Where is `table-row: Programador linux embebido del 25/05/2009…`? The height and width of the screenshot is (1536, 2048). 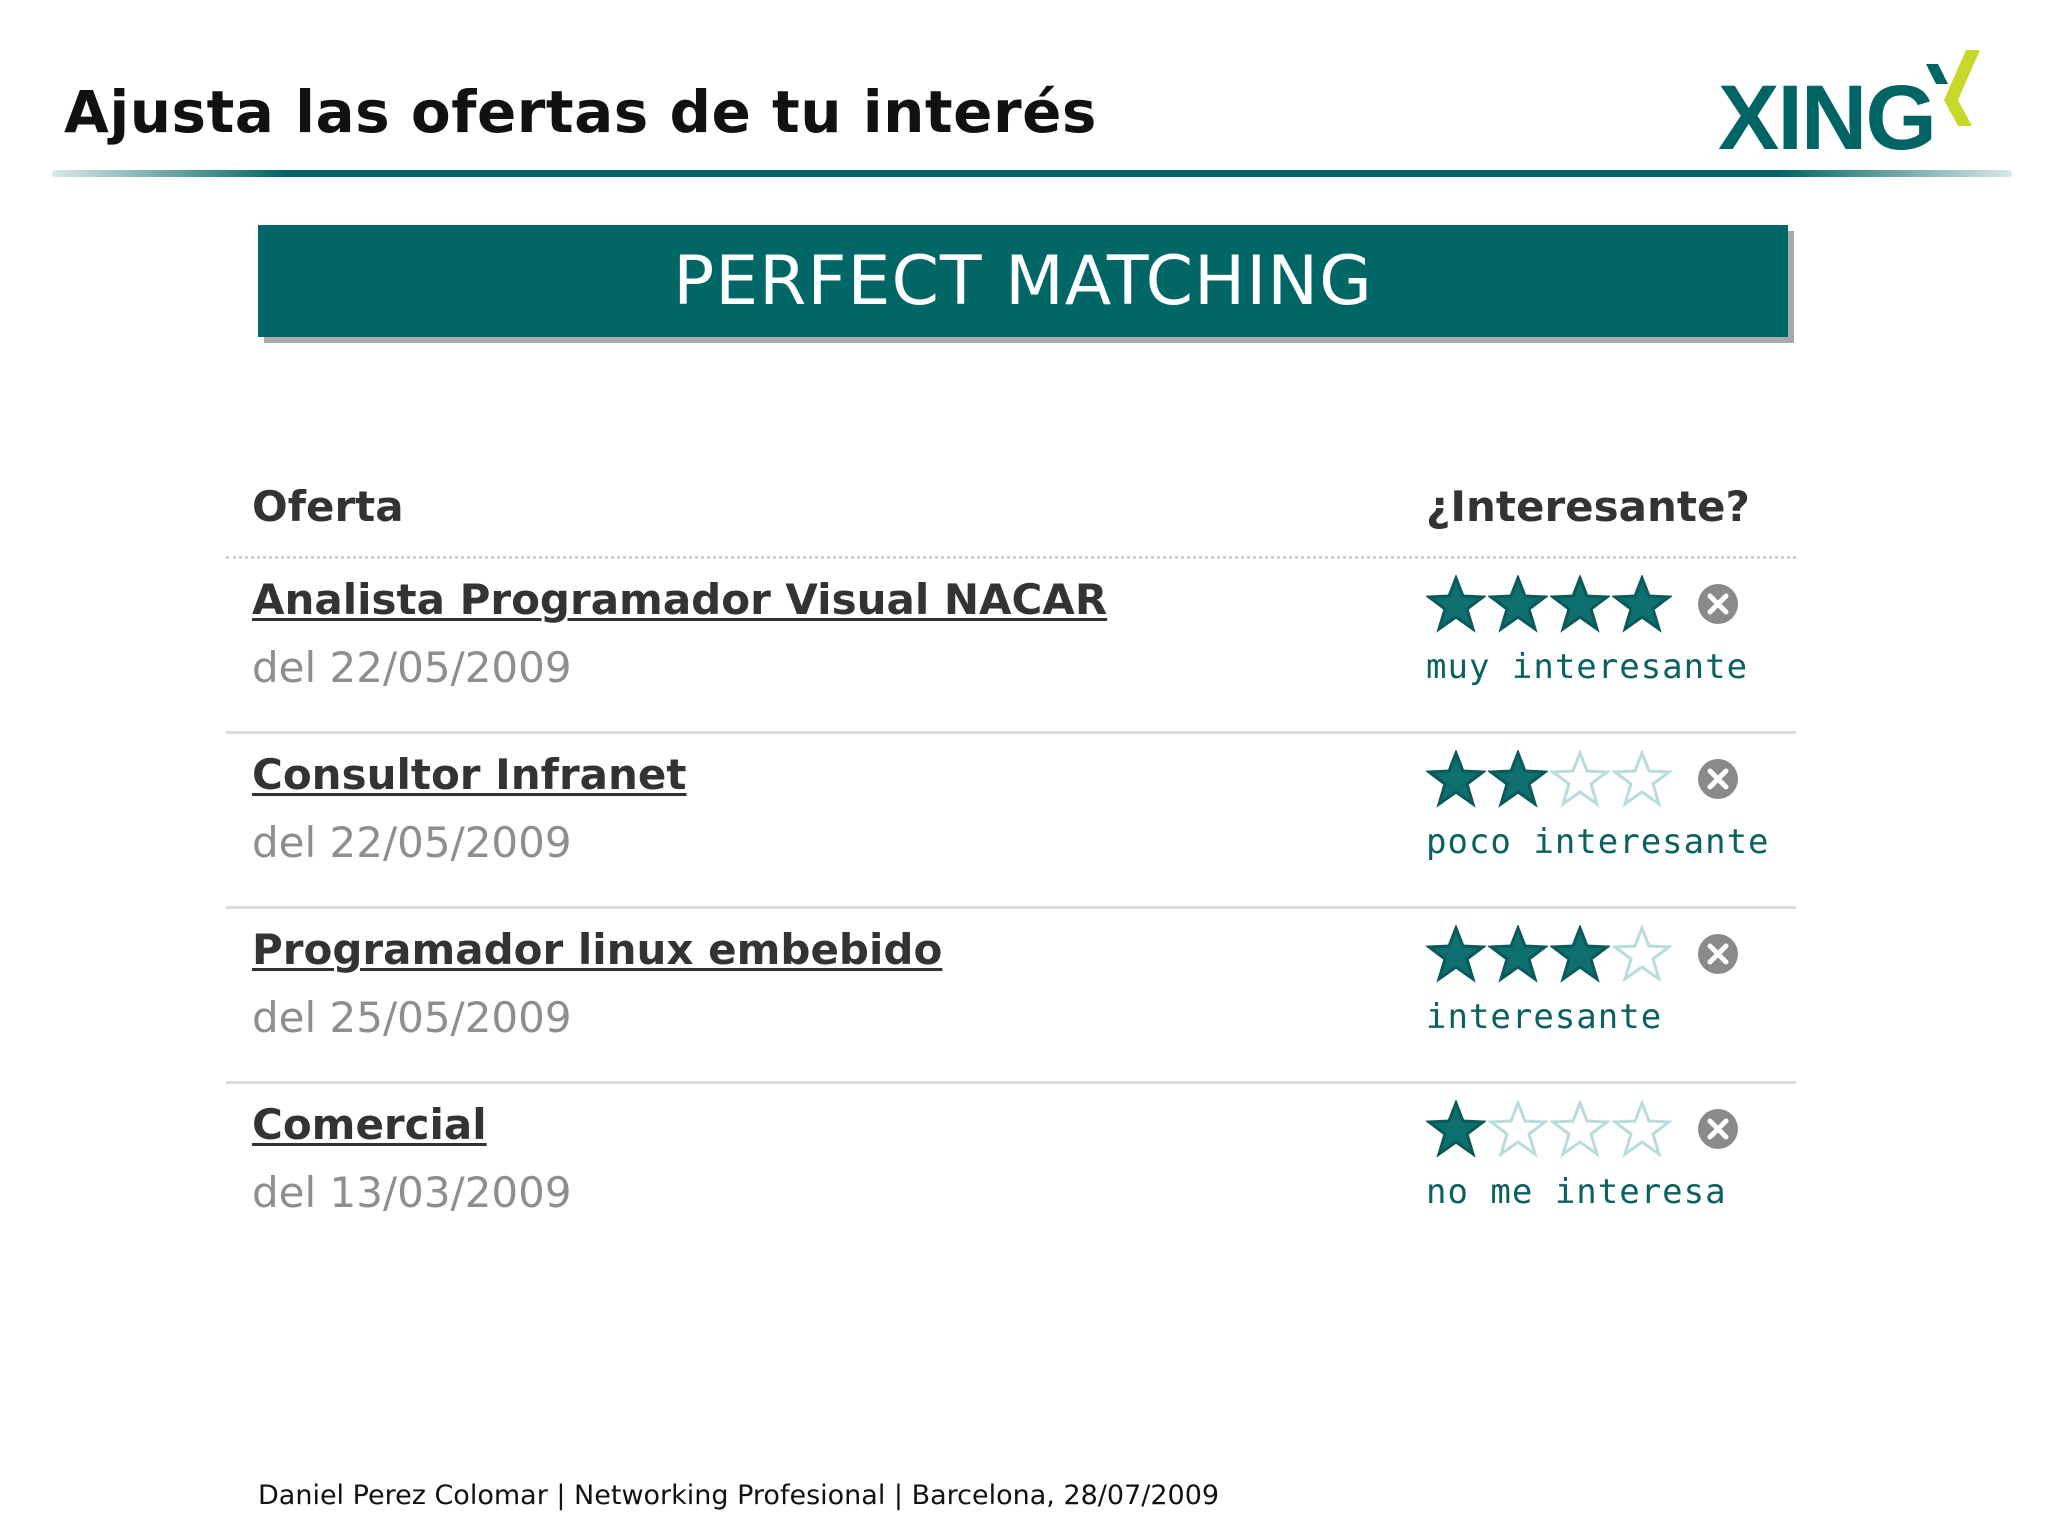 table-row: Programador linux embebido del 25/05/2009… is located at coordinates (1011, 996).